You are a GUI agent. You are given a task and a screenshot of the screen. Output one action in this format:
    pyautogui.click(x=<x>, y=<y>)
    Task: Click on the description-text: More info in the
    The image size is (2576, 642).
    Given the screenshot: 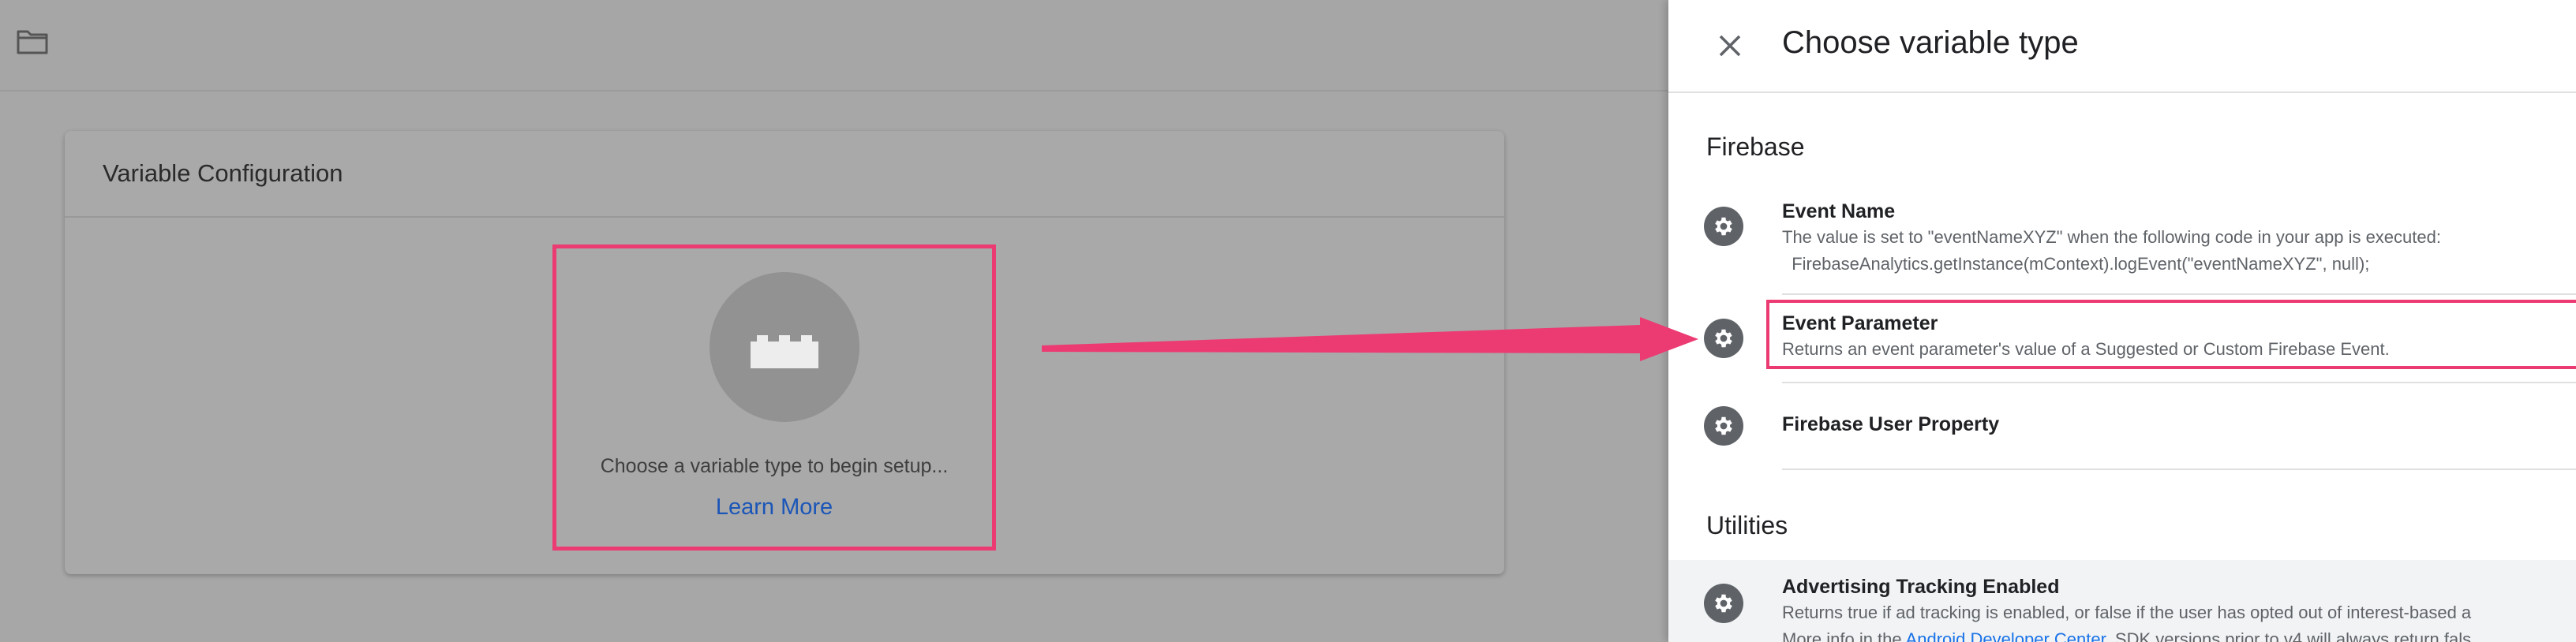 What is the action you would take?
    pyautogui.click(x=1844, y=635)
    